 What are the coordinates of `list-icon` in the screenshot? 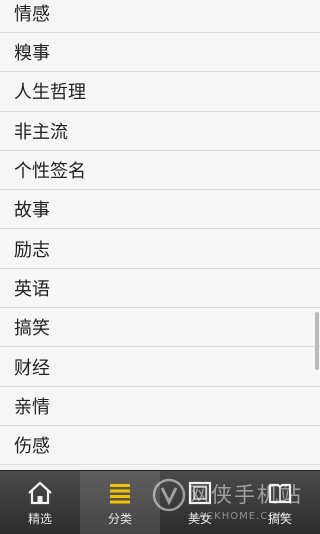 It's located at (120, 494).